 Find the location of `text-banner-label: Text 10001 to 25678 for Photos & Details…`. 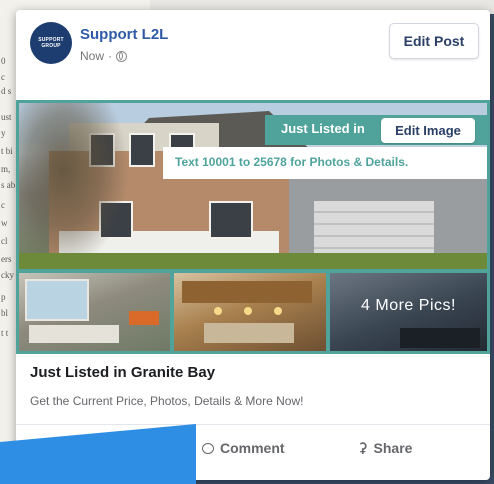

text-banner-label: Text 10001 to 25678 for Photos & Details… is located at coordinates (292, 162).